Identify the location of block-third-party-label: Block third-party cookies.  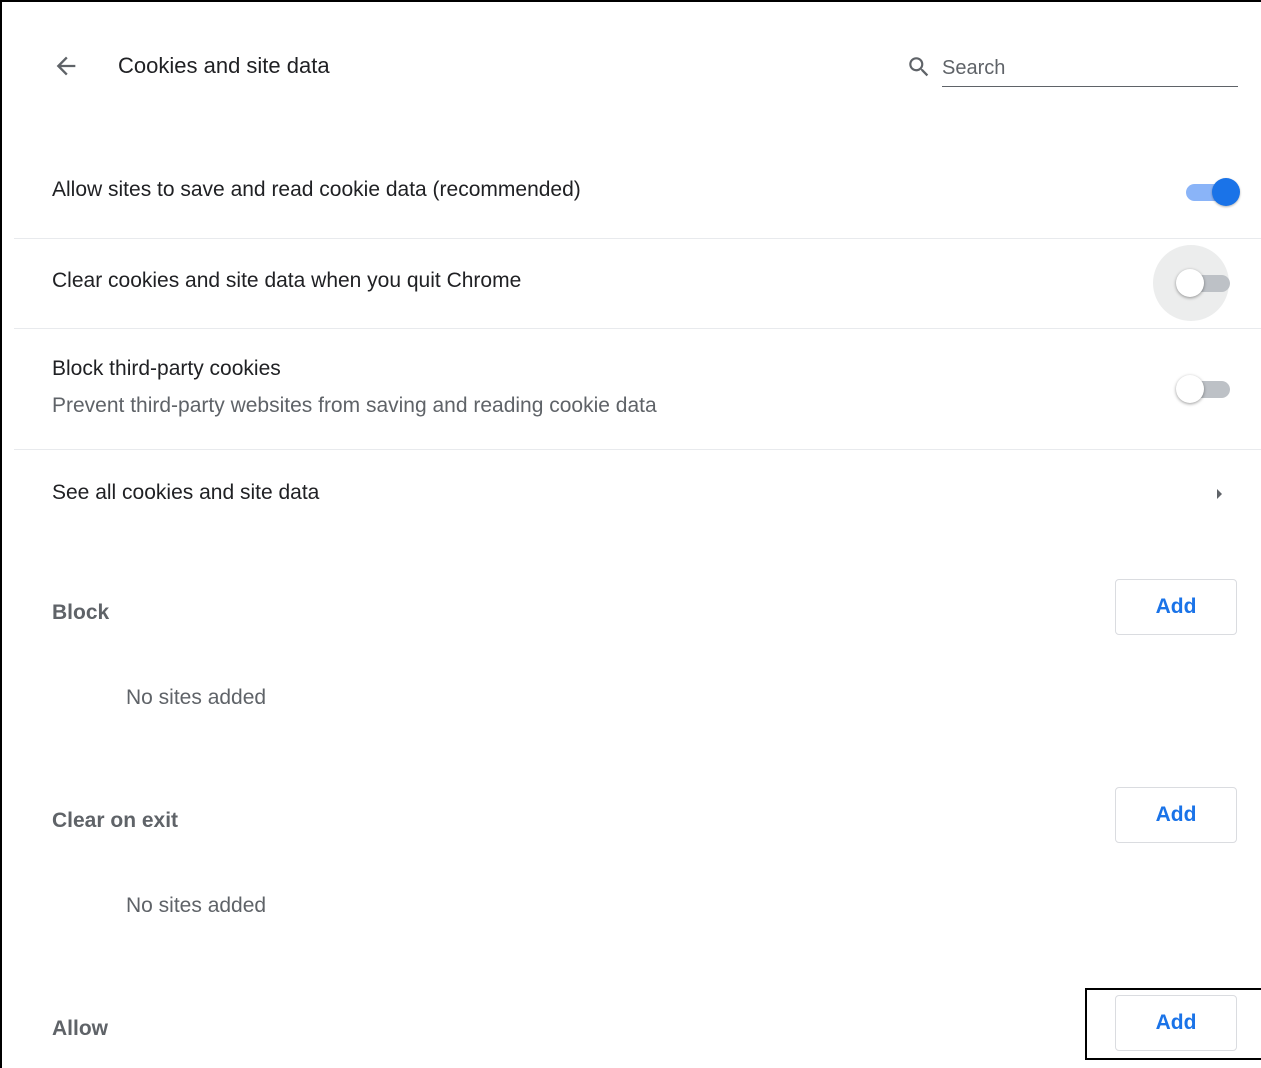
(166, 368).